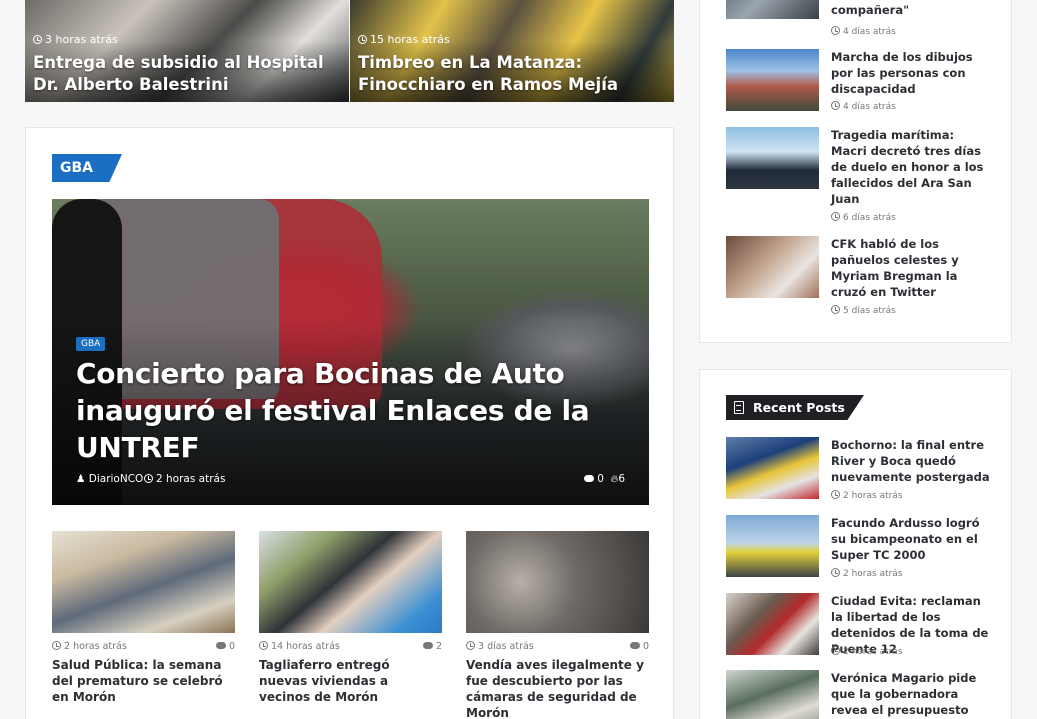 The width and height of the screenshot is (1037, 719). Describe the element at coordinates (506, 646) in the screenshot. I see `time-text: 3 días atrás` at that location.